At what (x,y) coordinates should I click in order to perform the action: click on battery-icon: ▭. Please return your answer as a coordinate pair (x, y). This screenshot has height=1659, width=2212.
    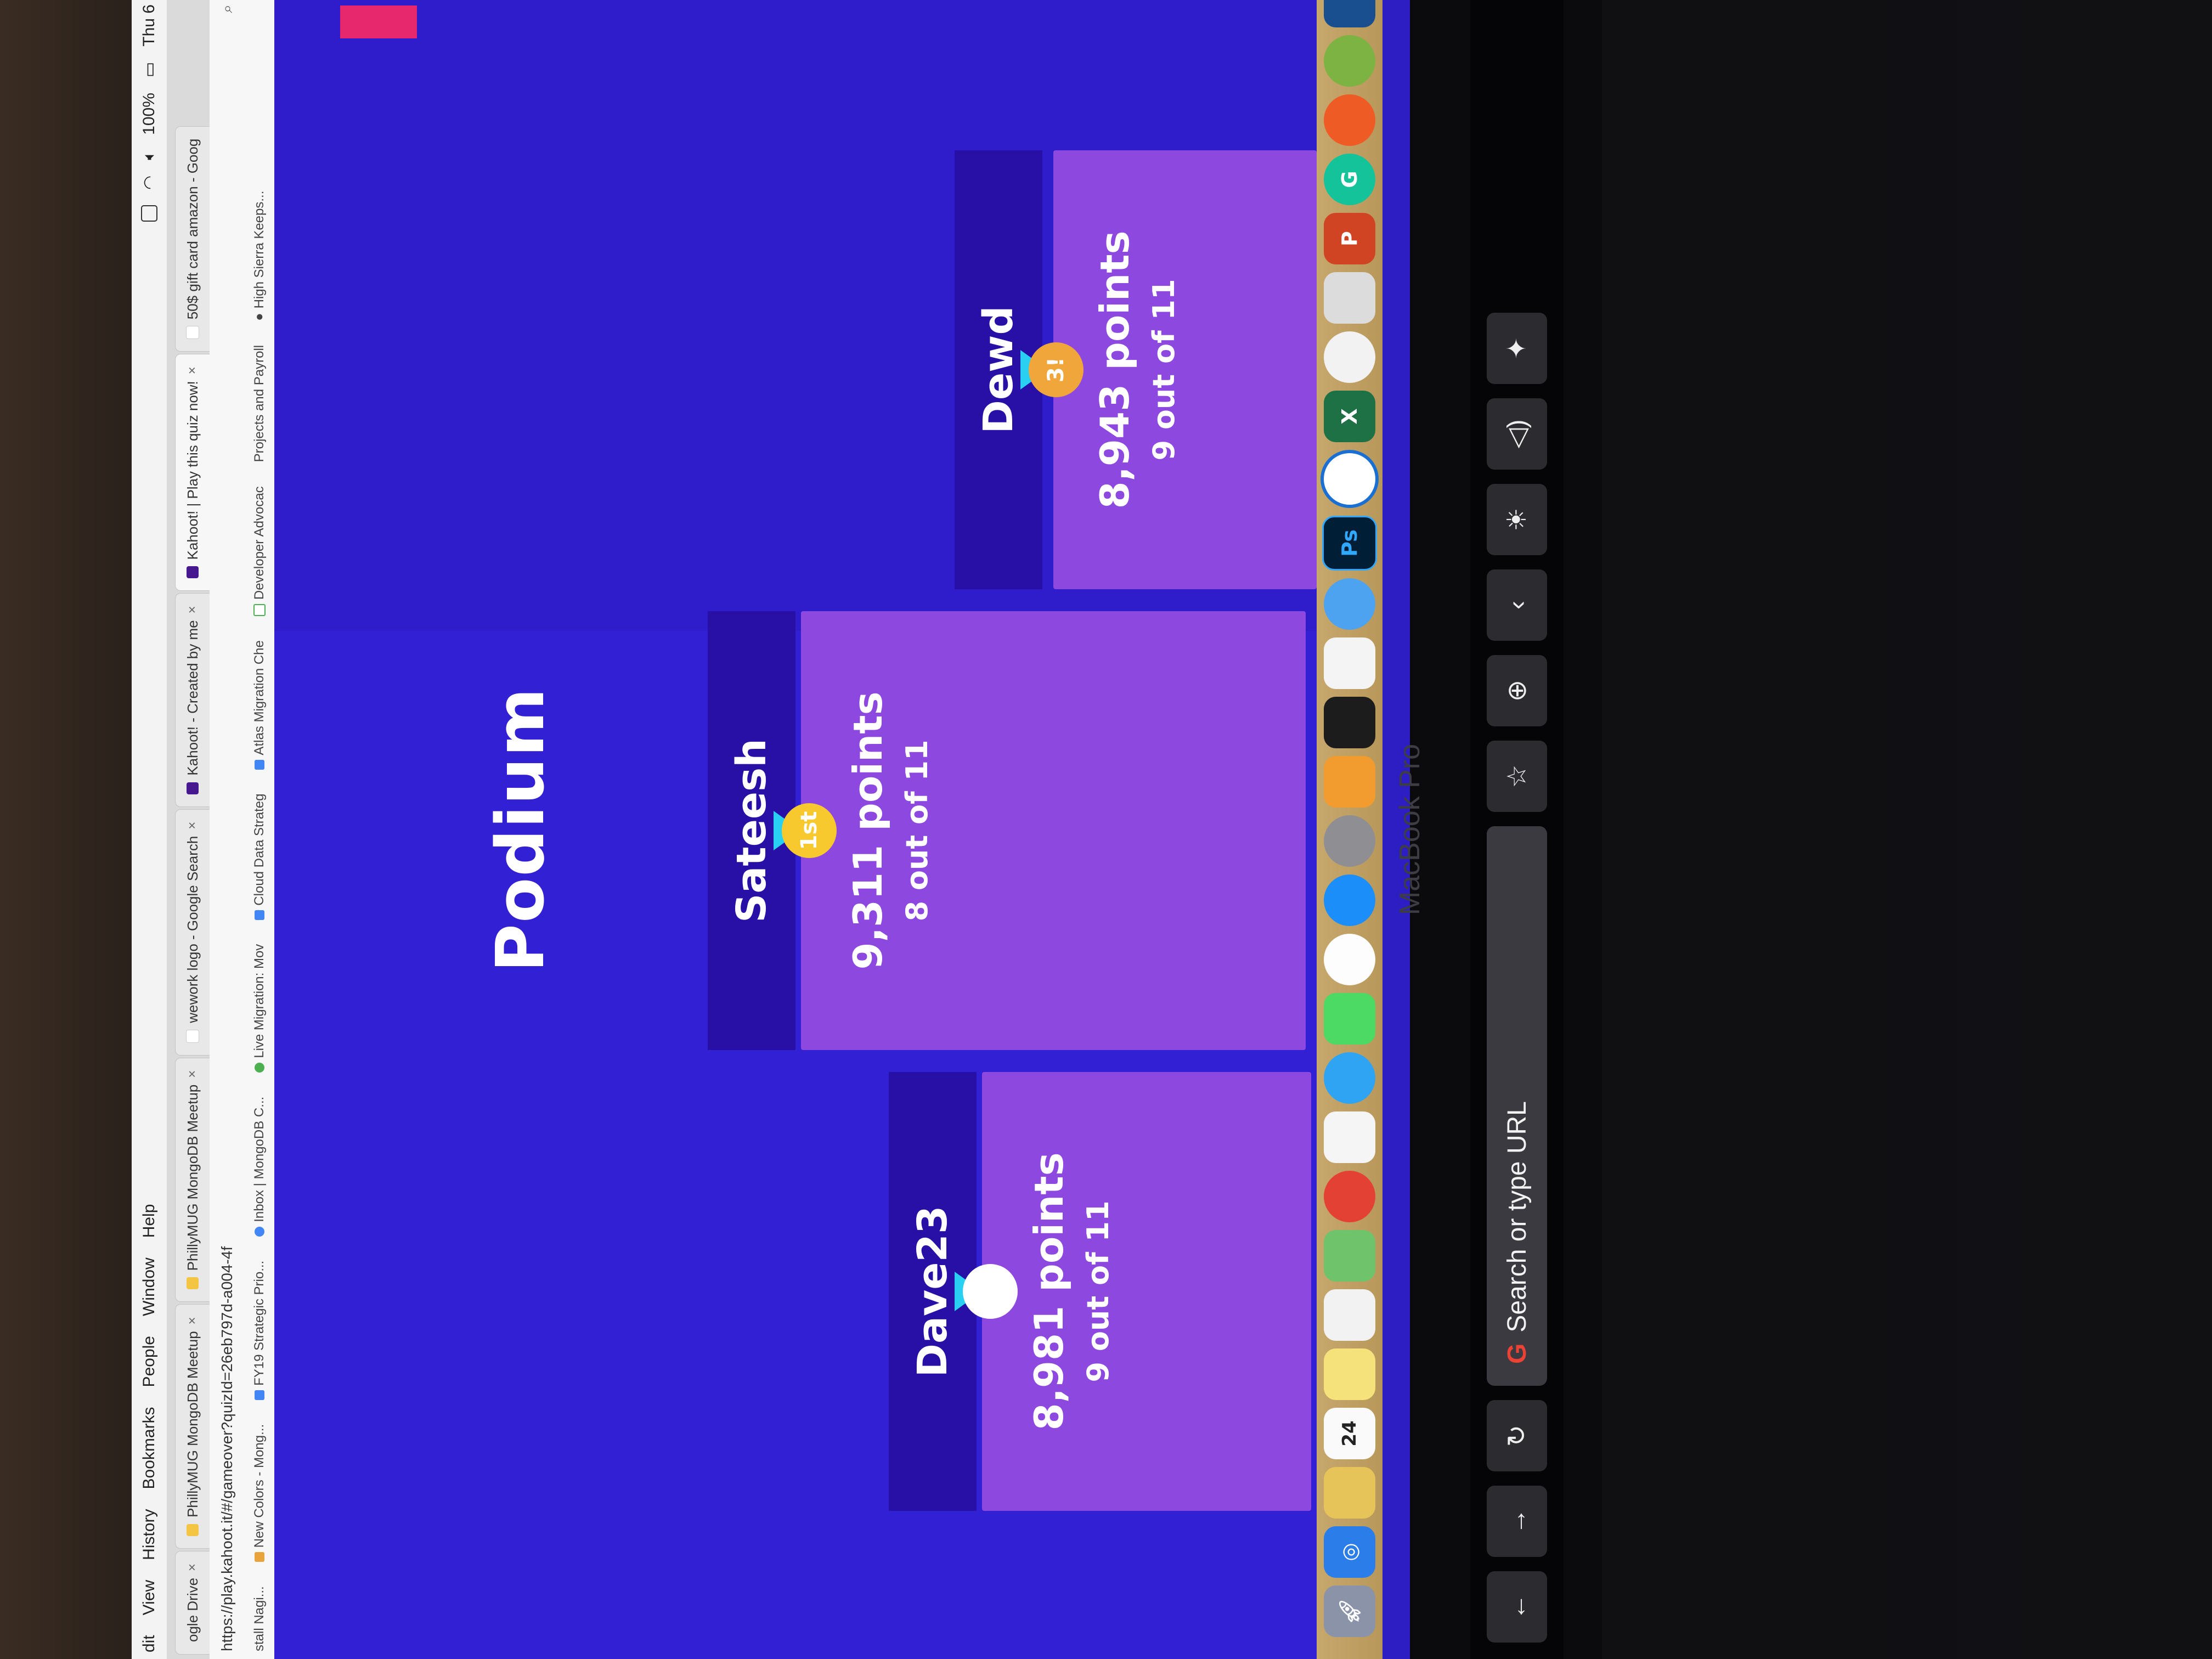
    Looking at the image, I should click on (149, 69).